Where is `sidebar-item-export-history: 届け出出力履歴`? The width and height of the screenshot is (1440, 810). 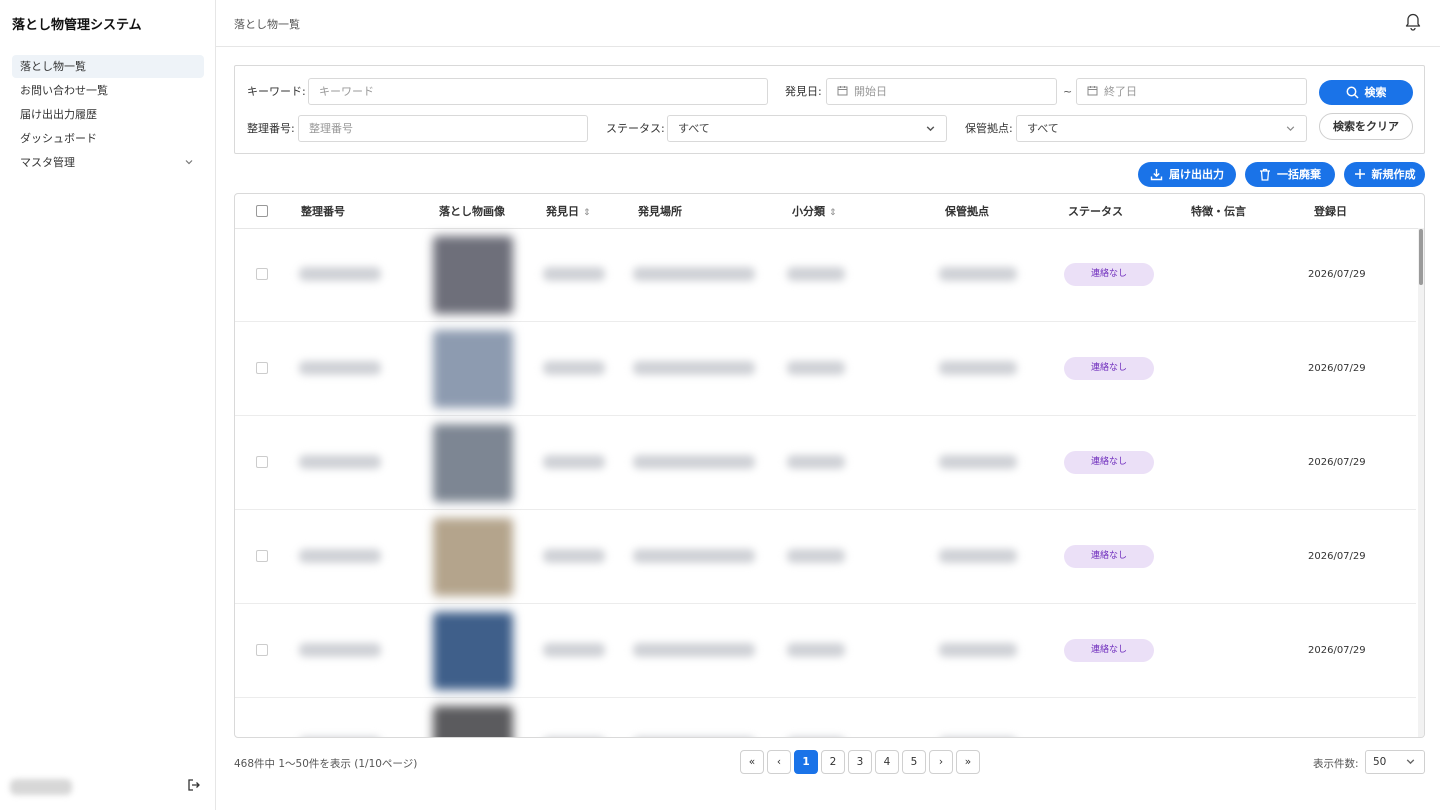
sidebar-item-export-history: 届け出出力履歴 is located at coordinates (108, 114).